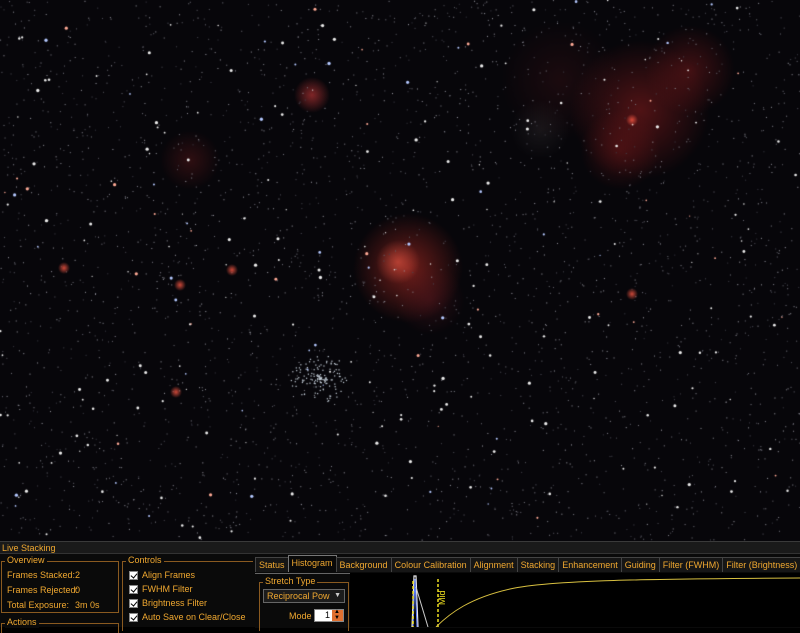 The image size is (800, 633). I want to click on auto-save-label: Auto Save on Clear/Close, so click(194, 617).